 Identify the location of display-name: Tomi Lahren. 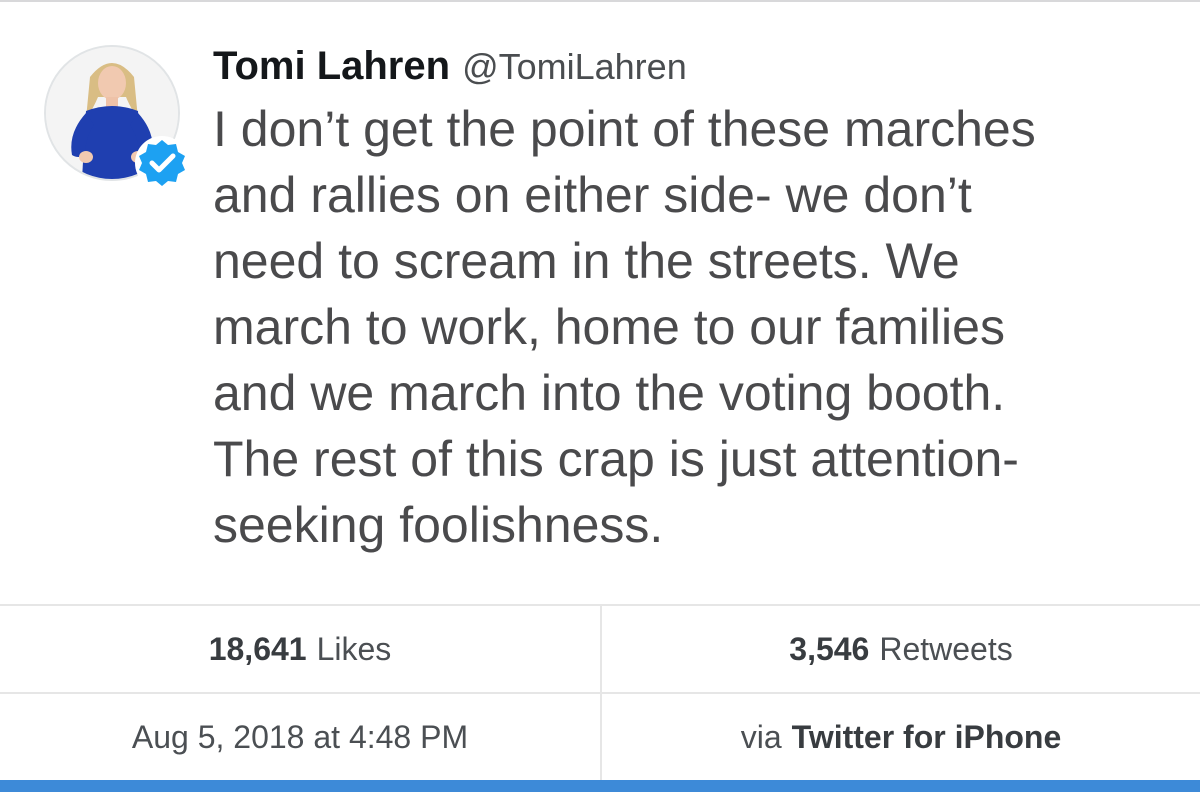
(331, 66).